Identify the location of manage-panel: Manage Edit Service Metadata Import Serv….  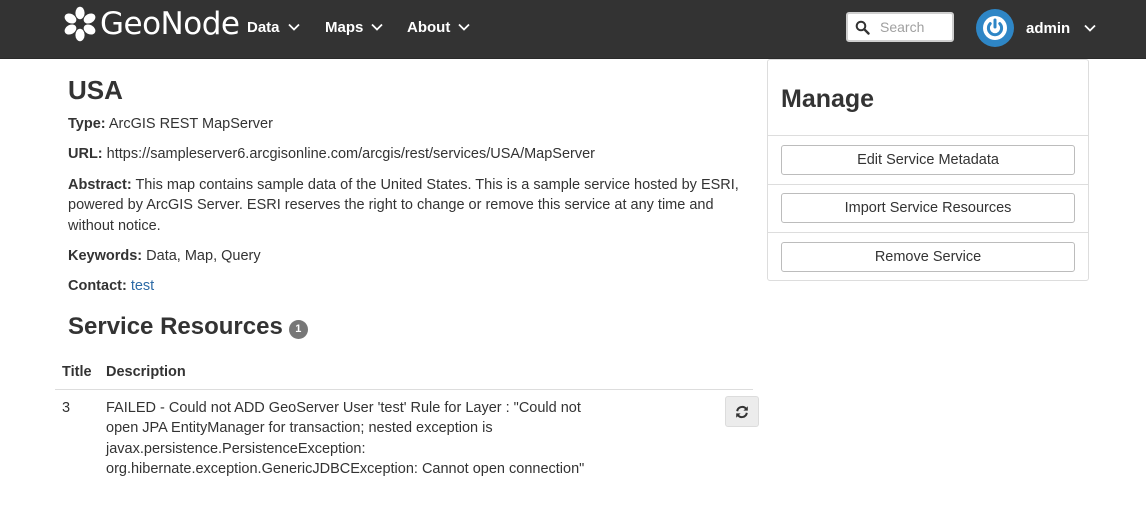
(928, 170).